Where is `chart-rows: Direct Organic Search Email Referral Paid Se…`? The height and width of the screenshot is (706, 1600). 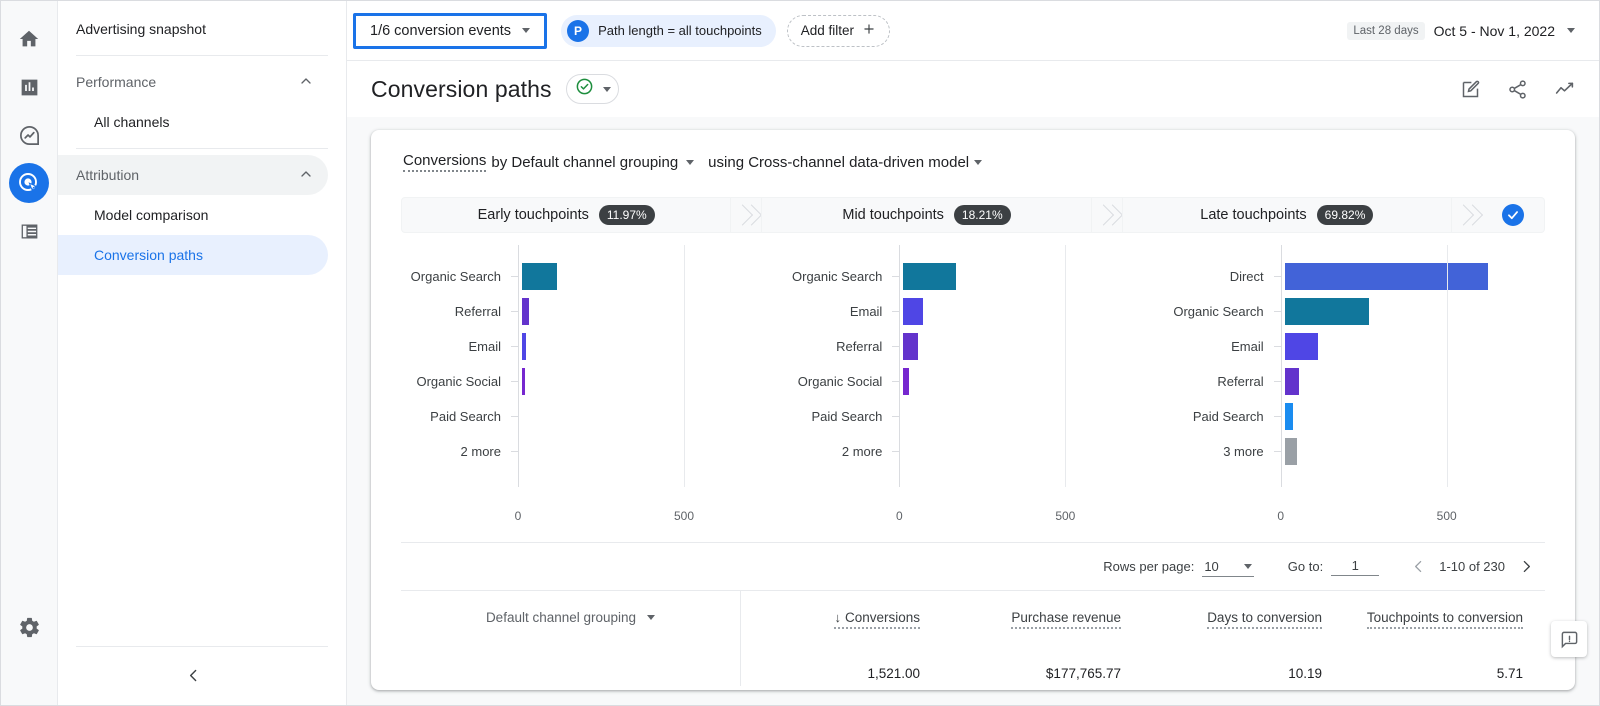
chart-rows: Direct Organic Search Email Referral Paid Se… is located at coordinates (1357, 364).